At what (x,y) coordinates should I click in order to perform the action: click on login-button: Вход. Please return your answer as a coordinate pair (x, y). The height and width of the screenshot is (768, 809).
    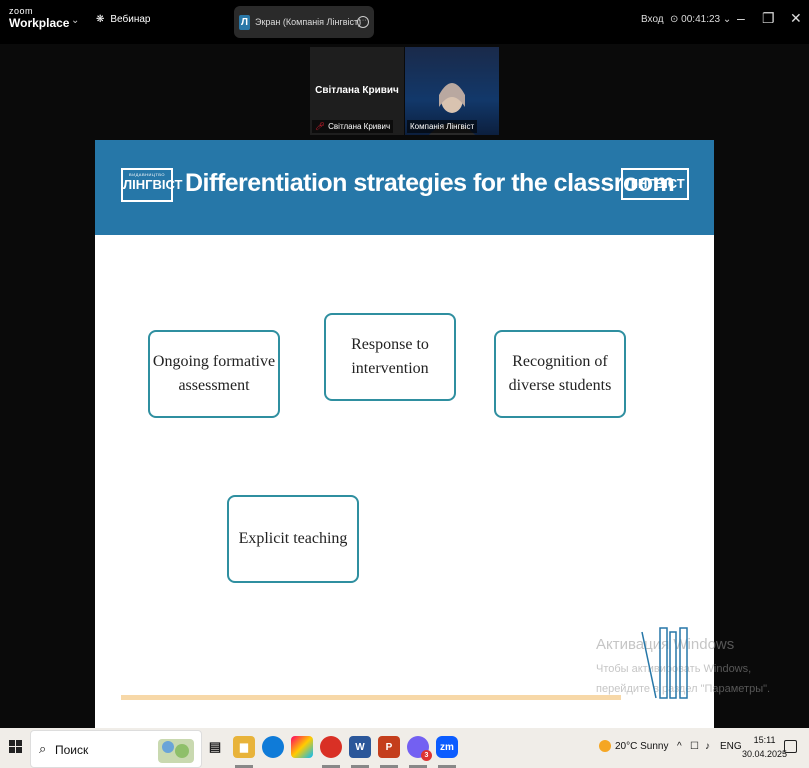
    Looking at the image, I should click on (652, 19).